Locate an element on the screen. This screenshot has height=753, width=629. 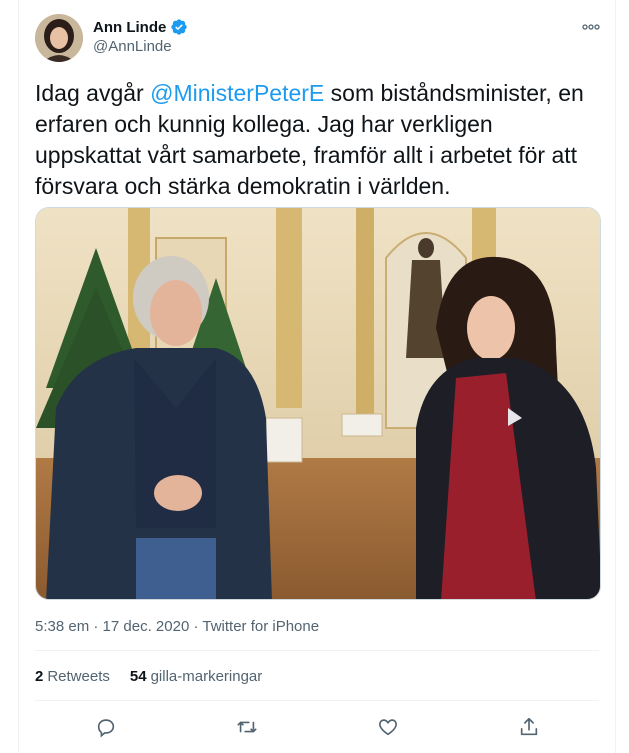
reply-icon is located at coordinates (105, 728).